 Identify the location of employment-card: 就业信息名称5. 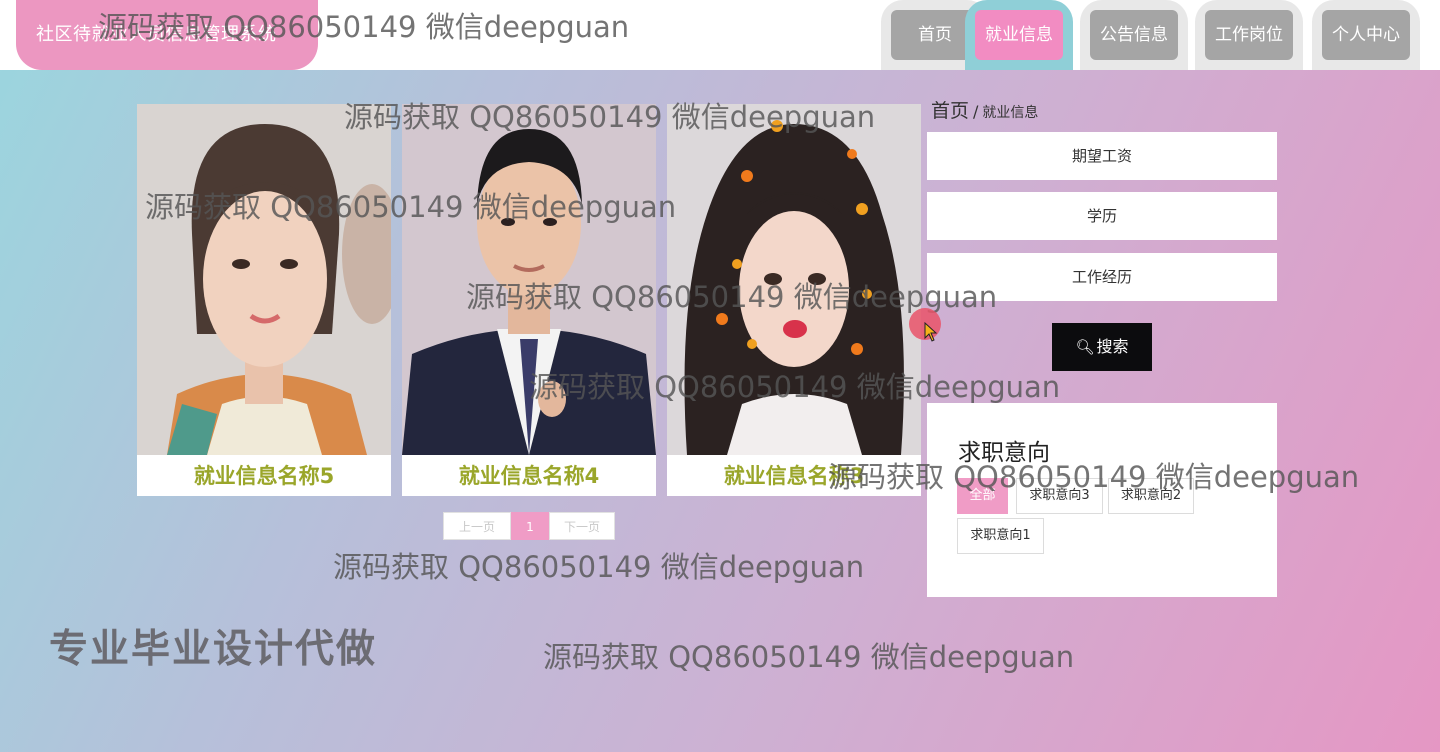
(264, 300).